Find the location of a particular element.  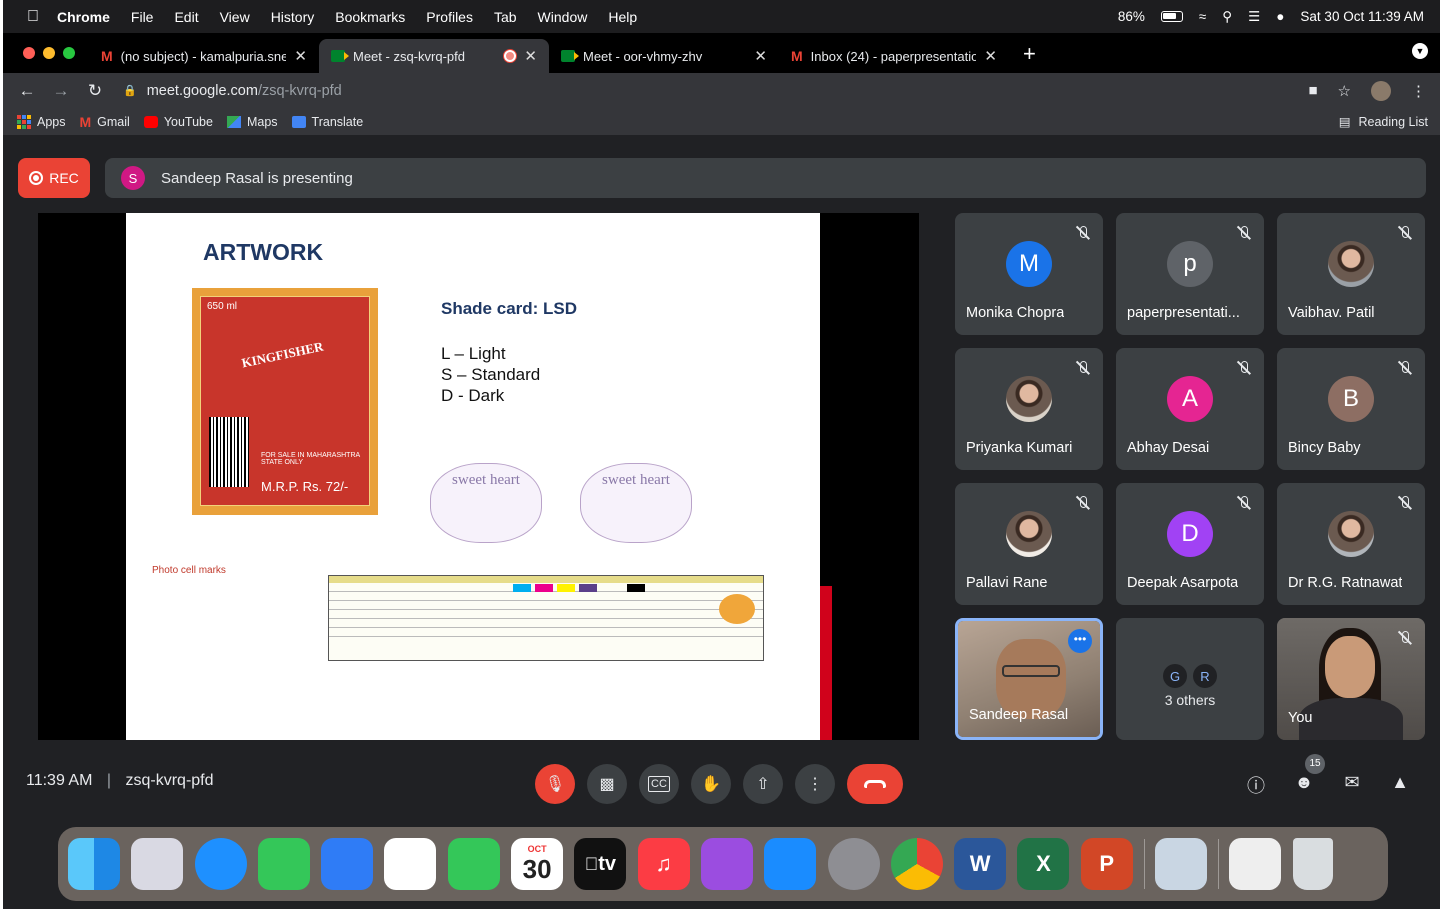

menu-app-name: Chrome is located at coordinates (83, 17).